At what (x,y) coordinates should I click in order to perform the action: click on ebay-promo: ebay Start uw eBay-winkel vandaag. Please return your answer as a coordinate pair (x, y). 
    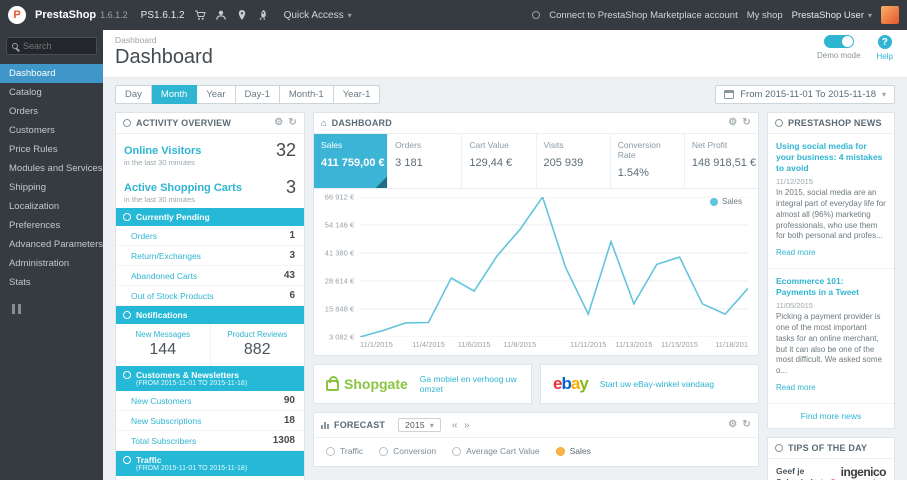
    Looking at the image, I should click on (649, 384).